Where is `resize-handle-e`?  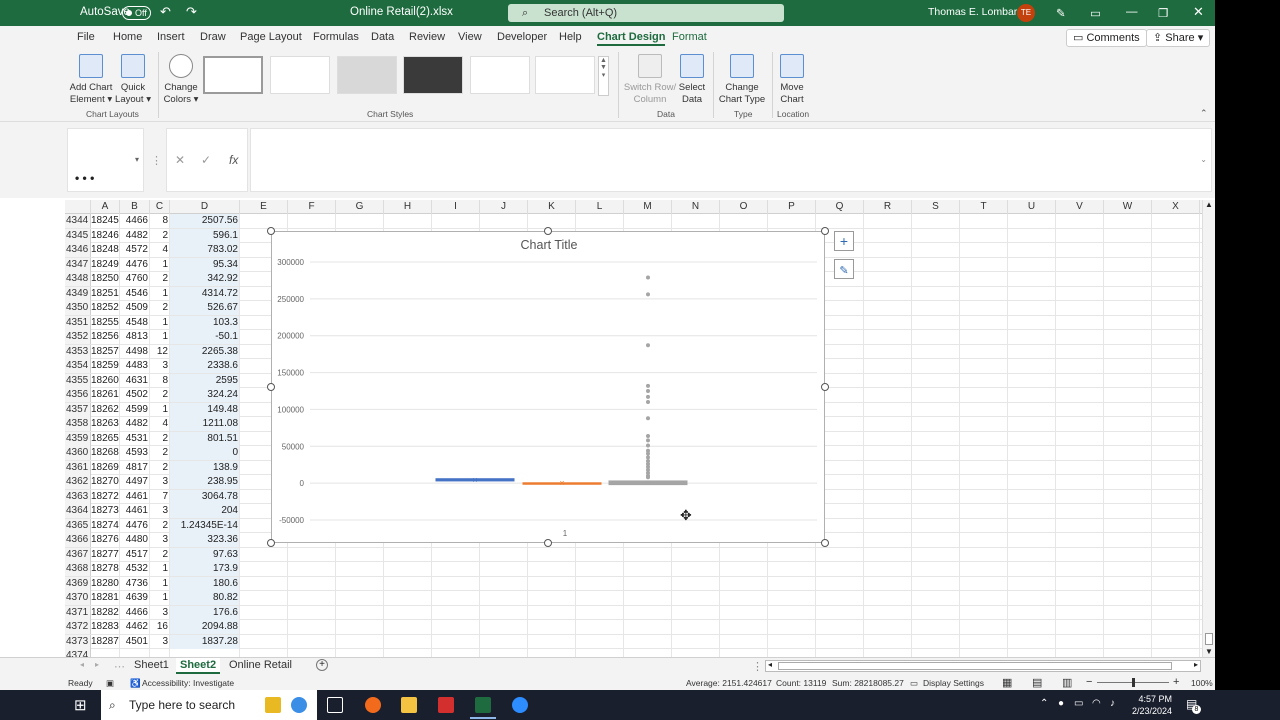 resize-handle-e is located at coordinates (825, 387).